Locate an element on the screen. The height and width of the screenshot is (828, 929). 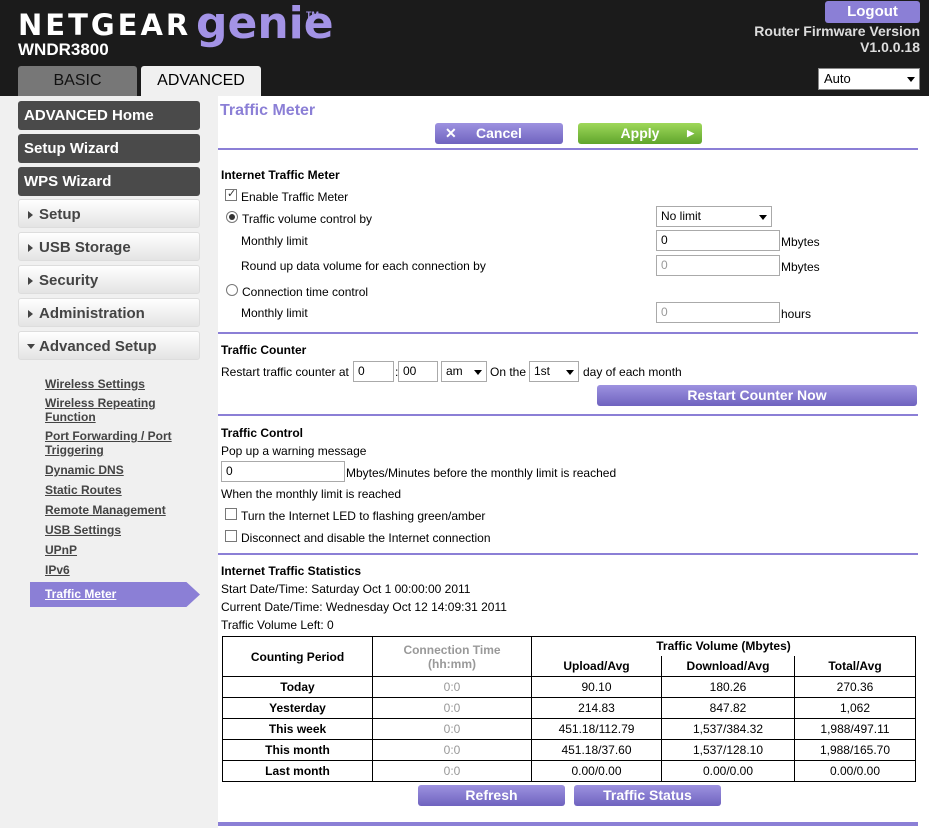
col-traffic-volume: Traffic Volume (Mbytes) is located at coordinates (723, 646).